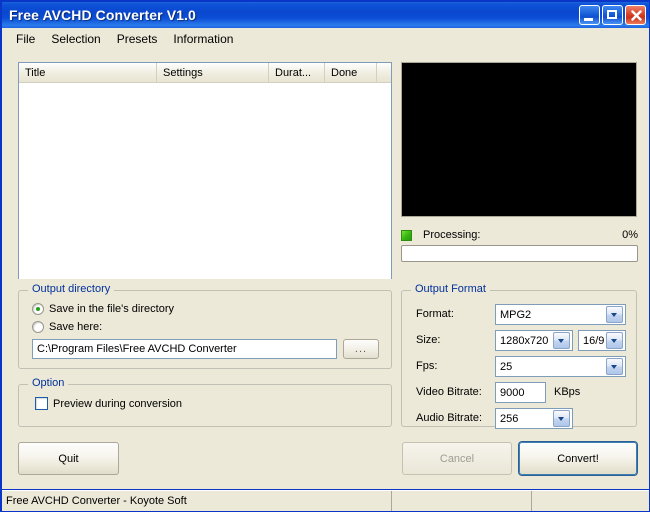 The image size is (650, 512). Describe the element at coordinates (203, 39) in the screenshot. I see `menu-item-information: Information` at that location.